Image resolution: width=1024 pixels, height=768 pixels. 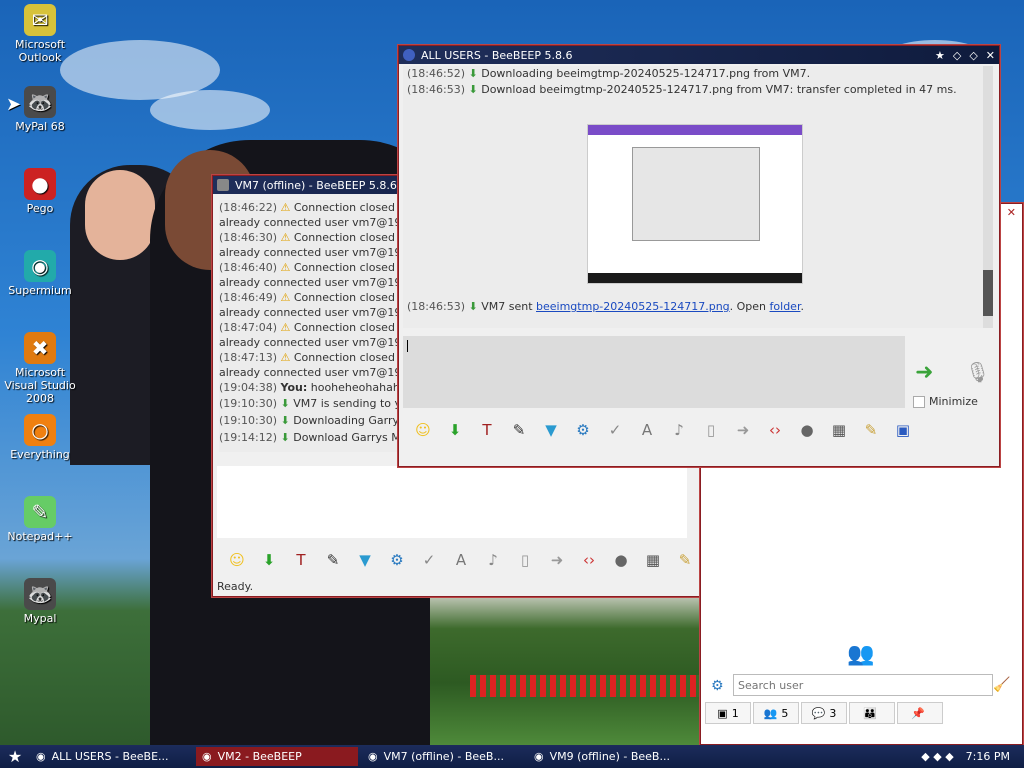 I want to click on timestamp: (18:46:22), so click(x=248, y=207).